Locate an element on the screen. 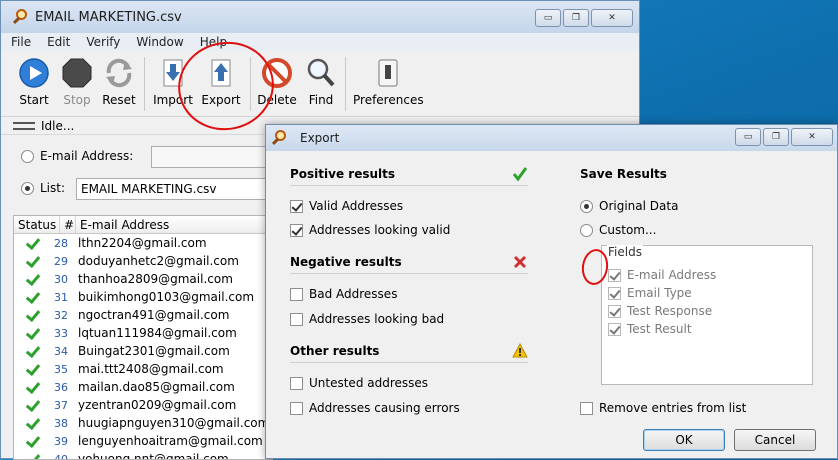 The image size is (838, 460). causing-errors-option: Addresses causing errors is located at coordinates (375, 408).